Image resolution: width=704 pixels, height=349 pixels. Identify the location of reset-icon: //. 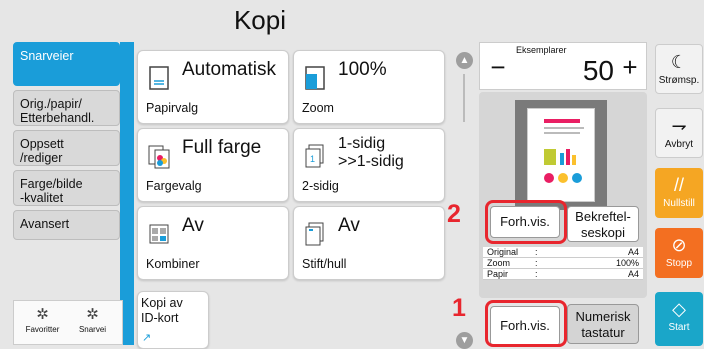
(678, 185).